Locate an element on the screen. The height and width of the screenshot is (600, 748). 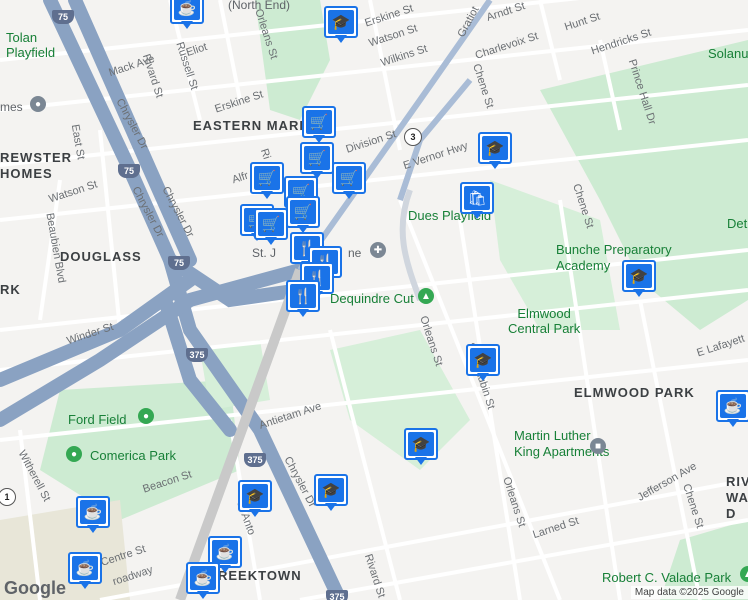
valade-park-label: Robert C. Valade Park is located at coordinates (667, 577).